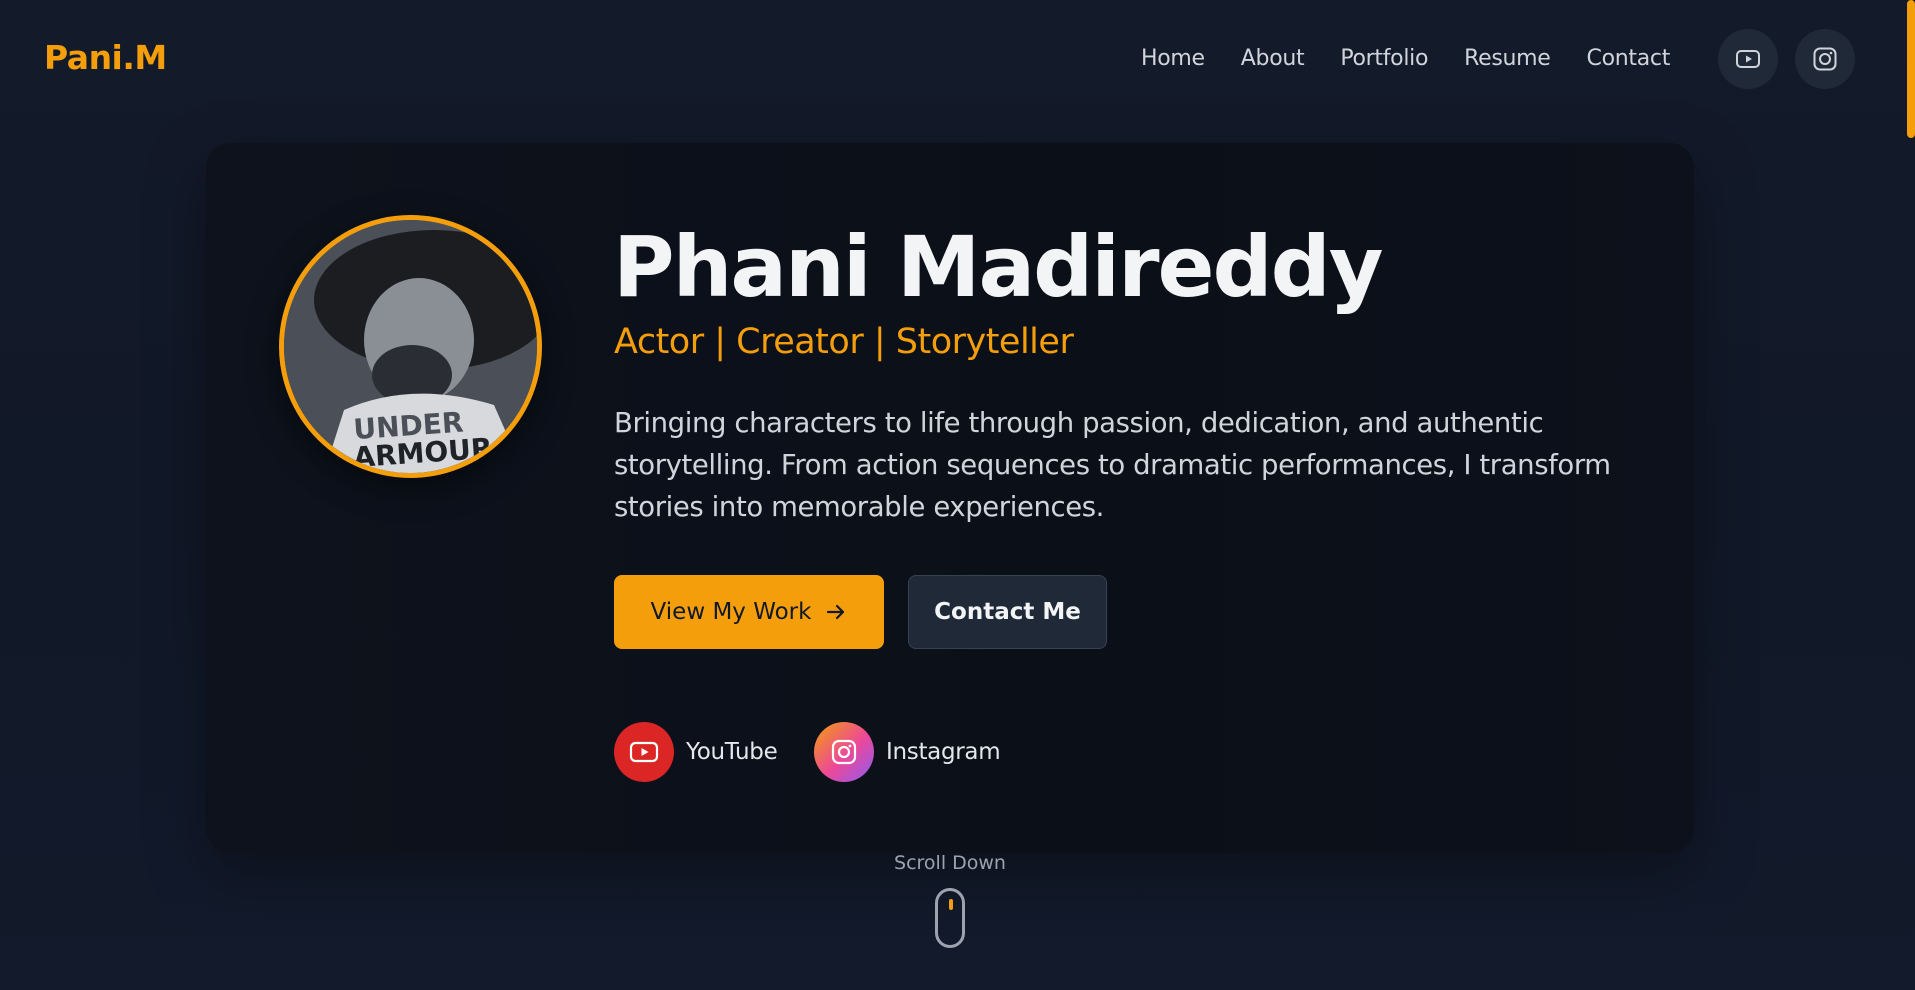  I want to click on header-instagram-button, so click(1825, 59).